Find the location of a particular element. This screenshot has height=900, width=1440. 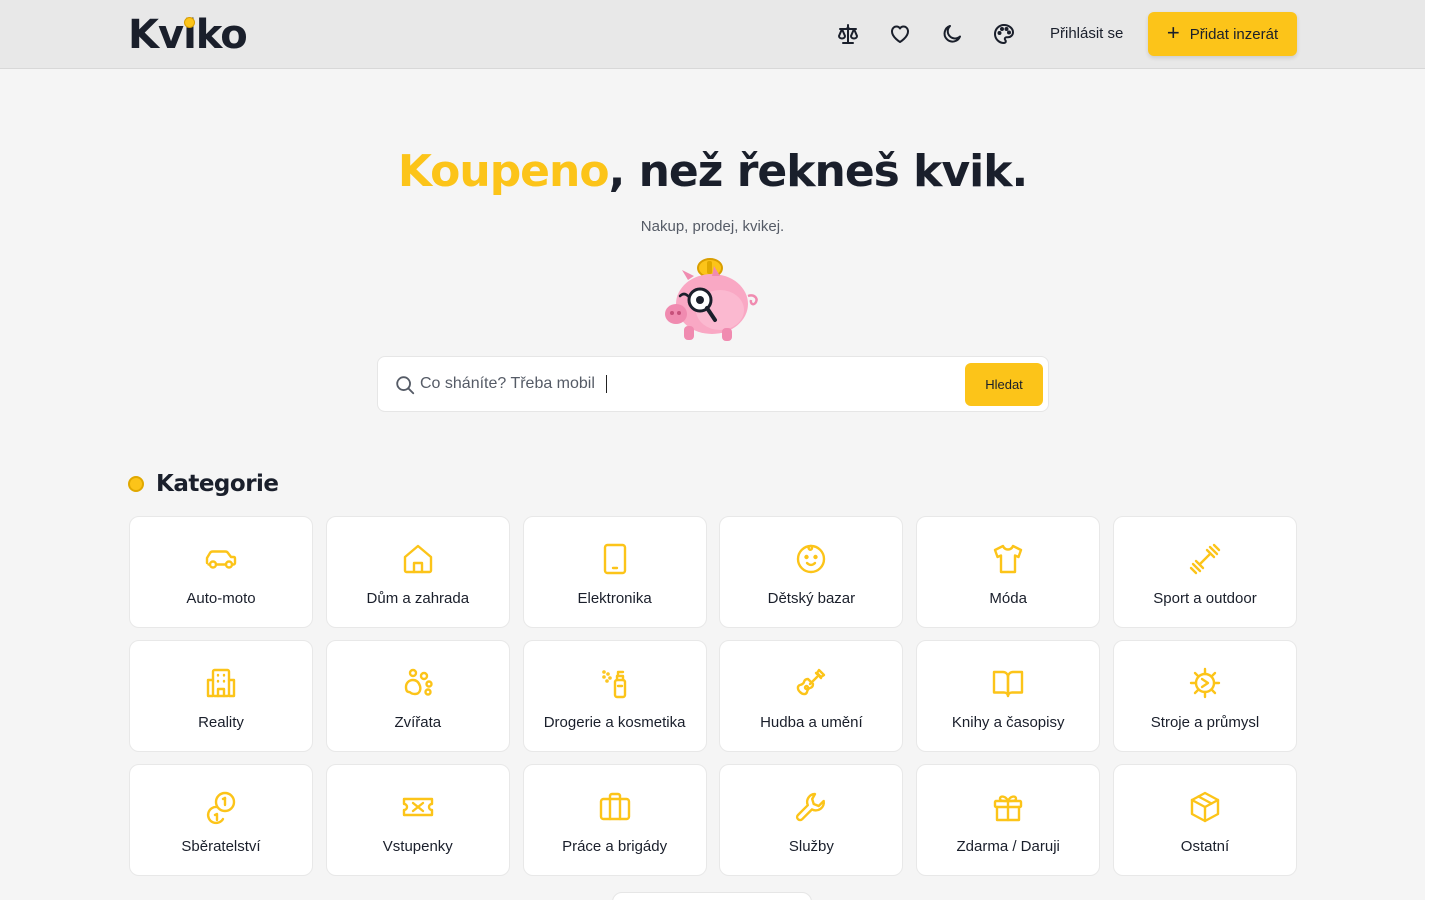

tablet-icon is located at coordinates (614, 559).